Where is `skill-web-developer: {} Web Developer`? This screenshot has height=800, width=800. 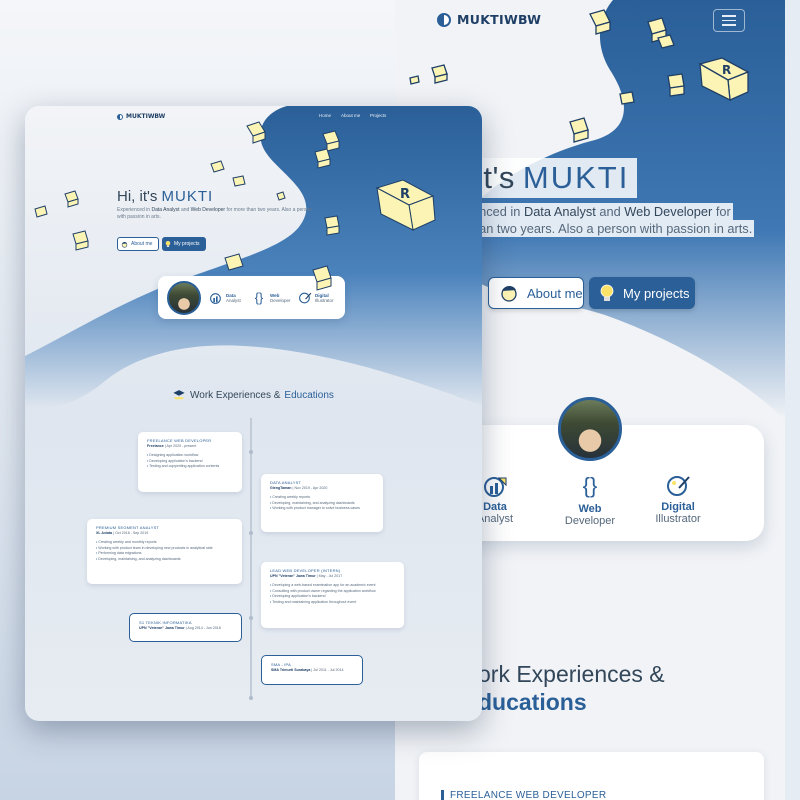
skill-web-developer: {} Web Developer is located at coordinates (590, 500).